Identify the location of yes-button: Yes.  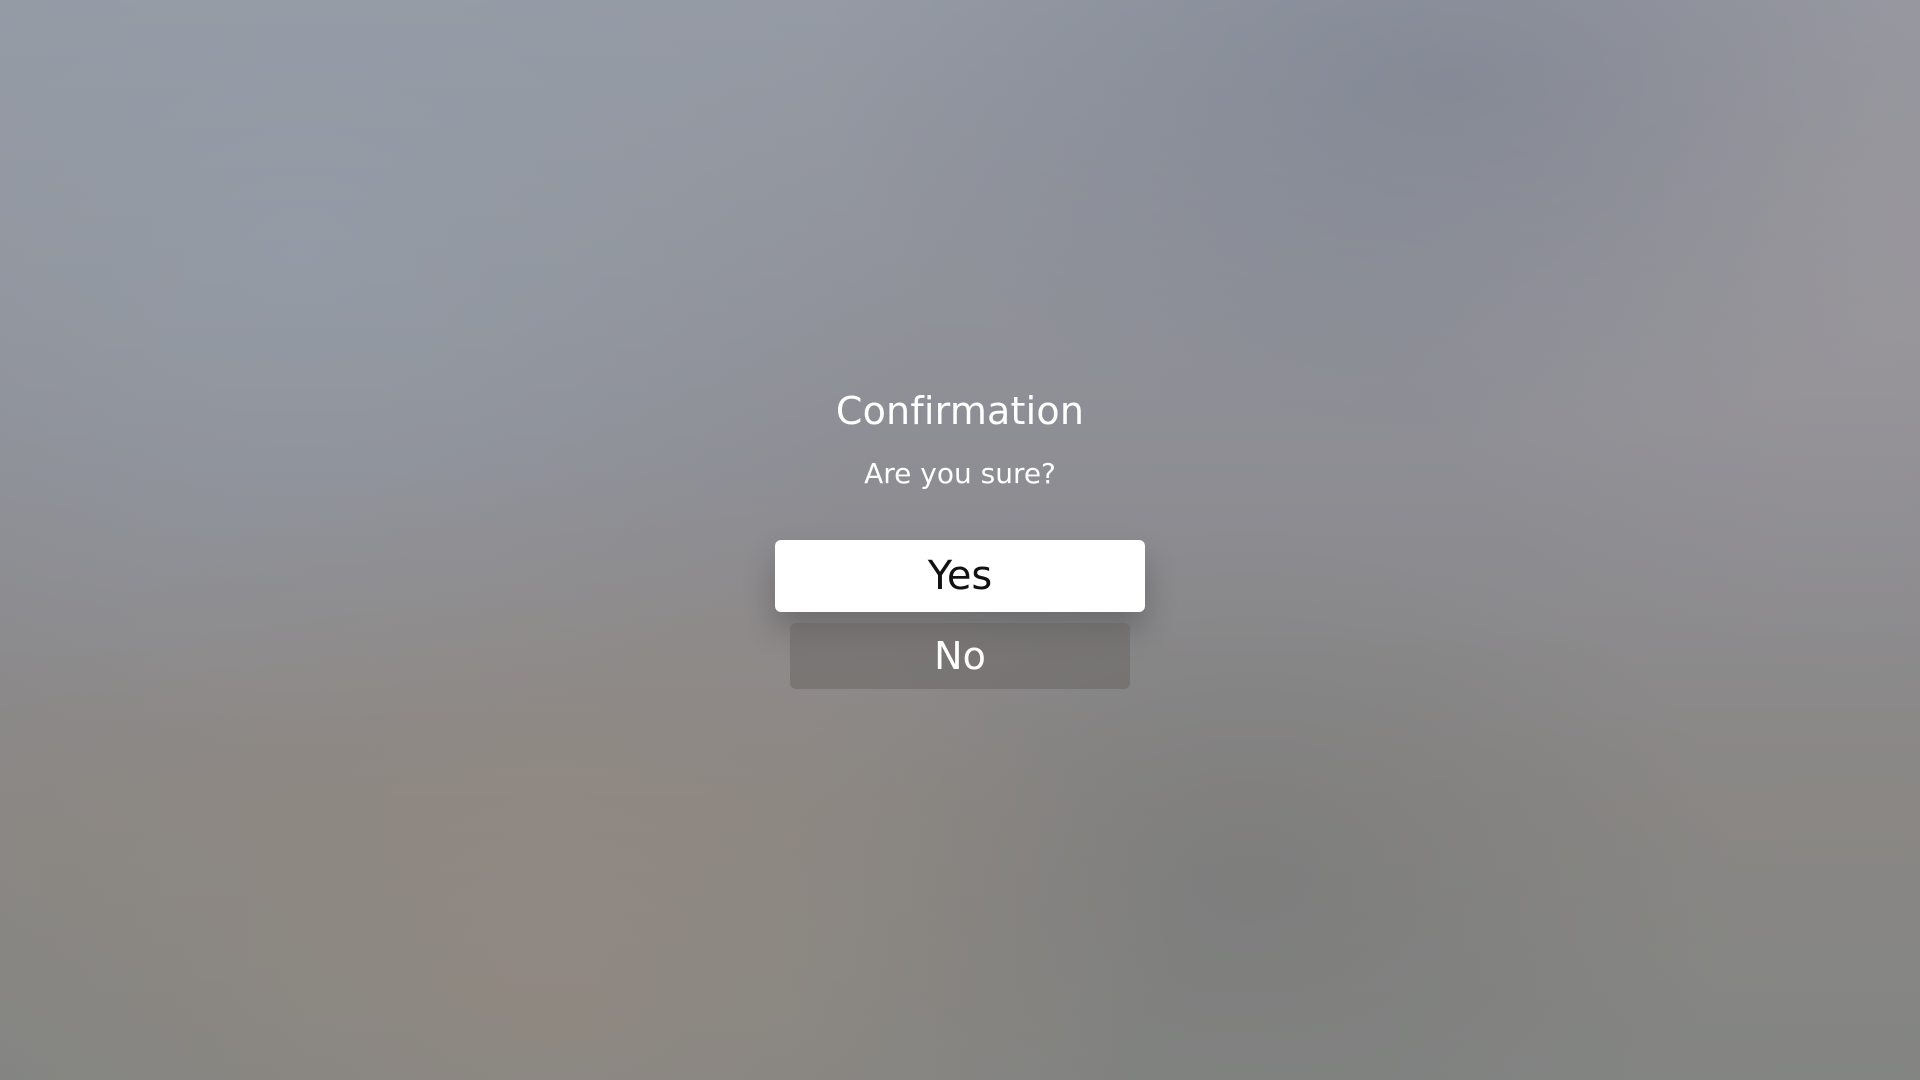
(960, 576).